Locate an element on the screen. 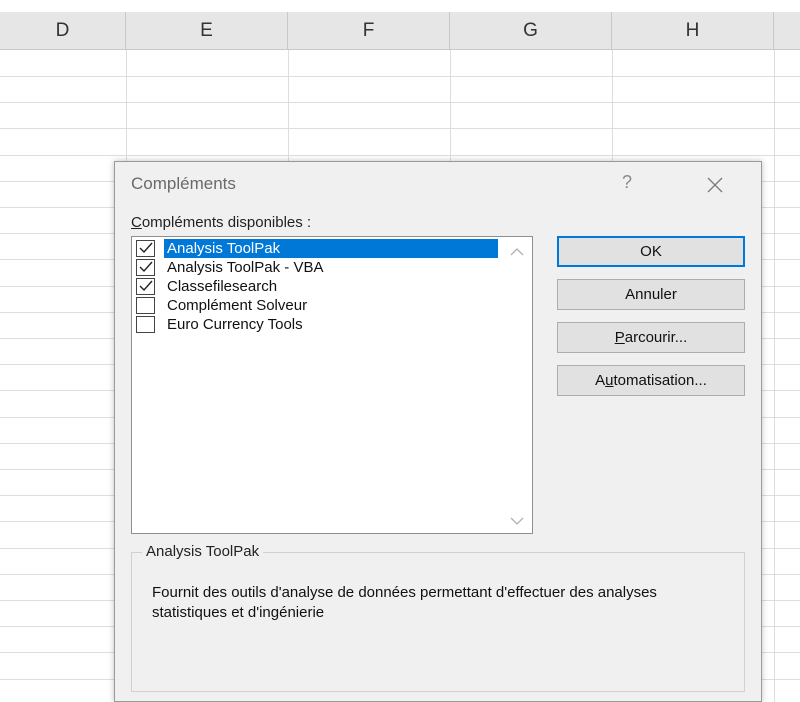 Image resolution: width=800 pixels, height=702 pixels. column-header-e: E is located at coordinates (207, 31).